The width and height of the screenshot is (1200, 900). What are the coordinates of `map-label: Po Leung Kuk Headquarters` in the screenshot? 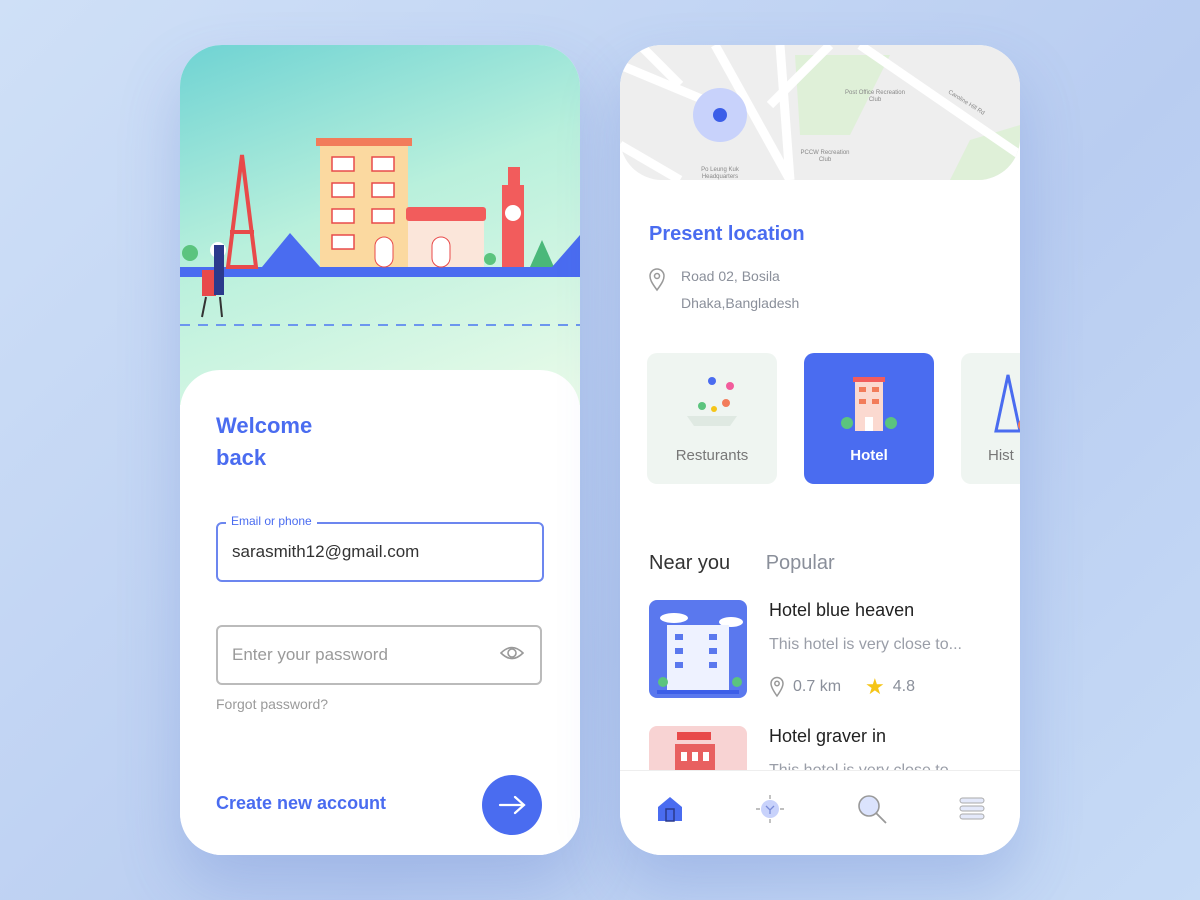 It's located at (720, 173).